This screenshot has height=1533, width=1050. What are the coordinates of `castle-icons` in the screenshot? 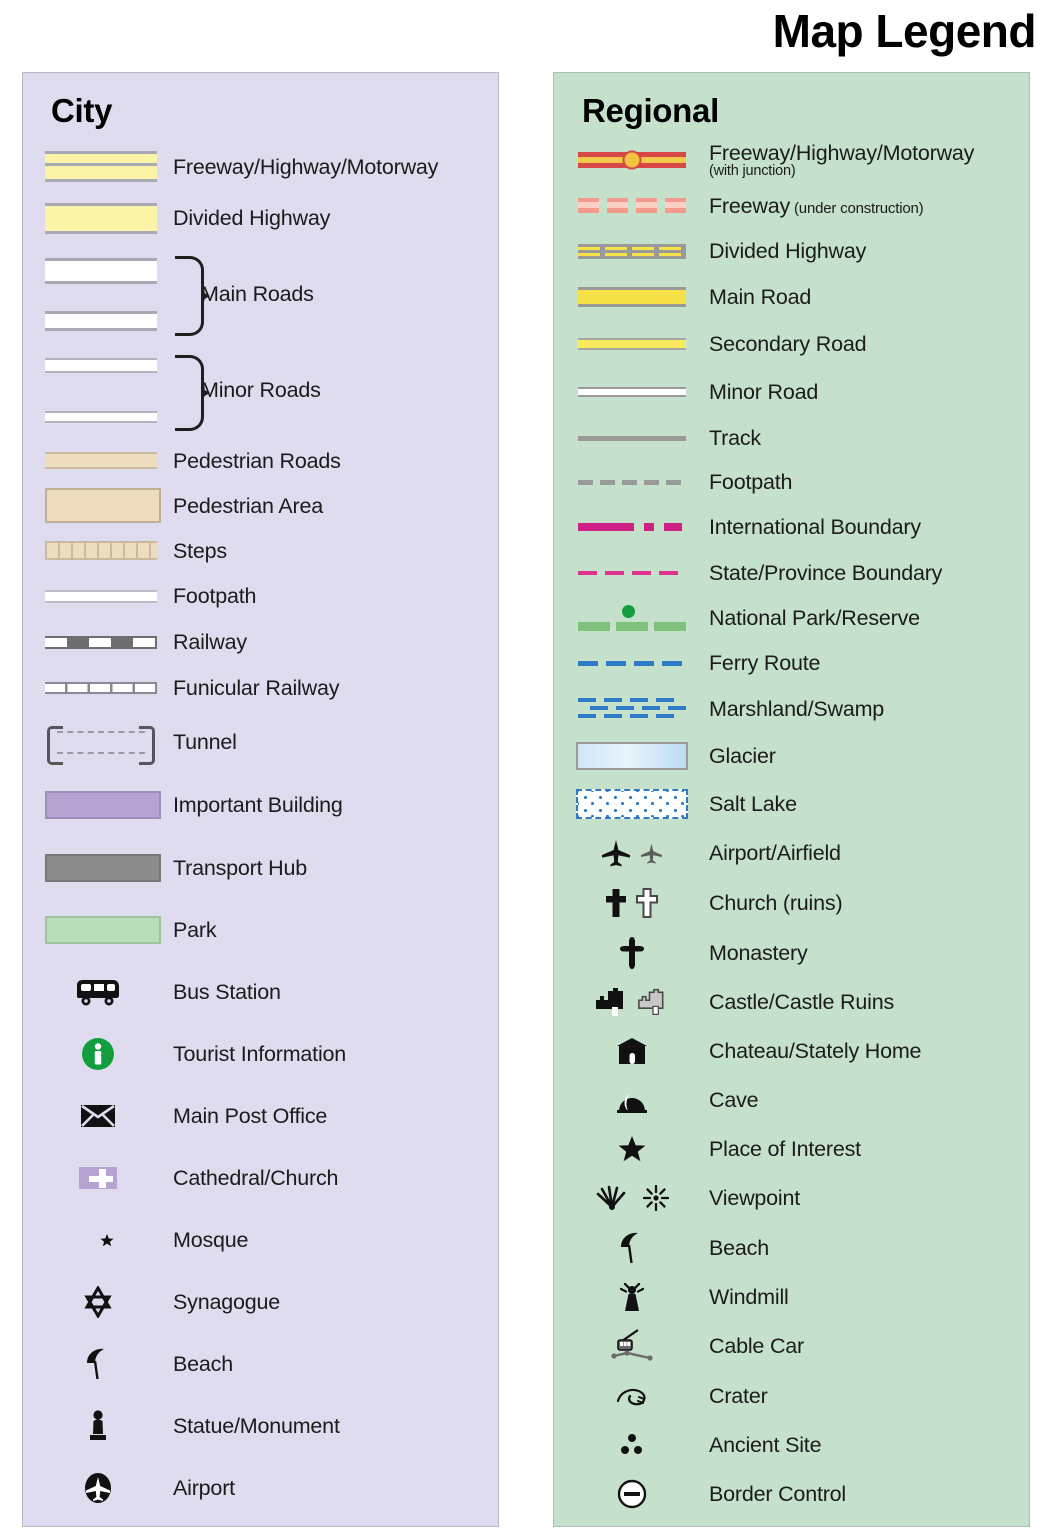 It's located at (631, 1002).